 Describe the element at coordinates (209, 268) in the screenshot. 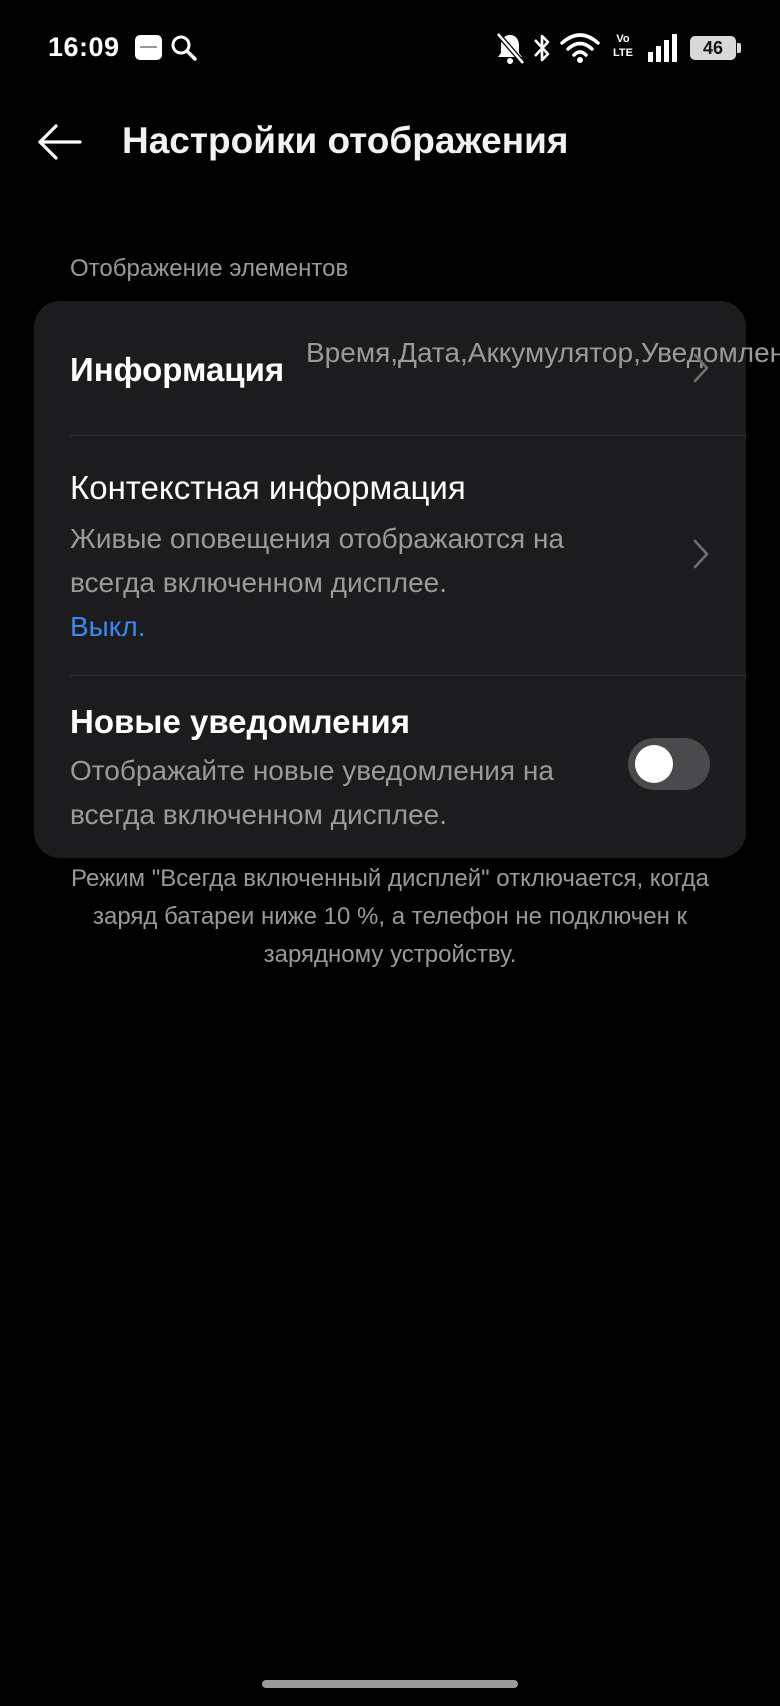

I see `section-label: Отображение элементов` at that location.